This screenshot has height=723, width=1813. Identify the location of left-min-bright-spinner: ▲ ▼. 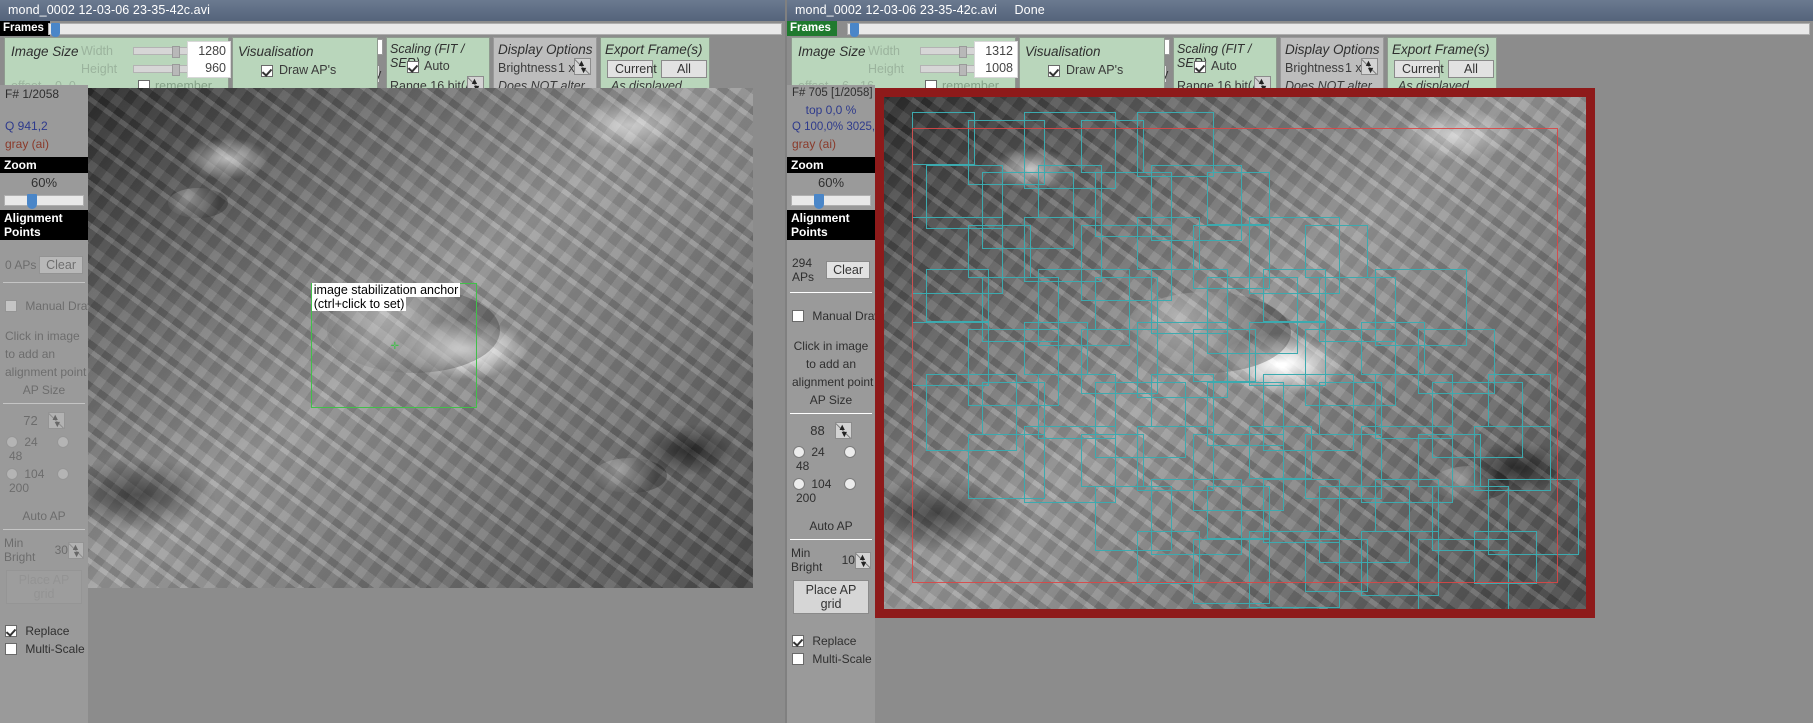
(75, 550).